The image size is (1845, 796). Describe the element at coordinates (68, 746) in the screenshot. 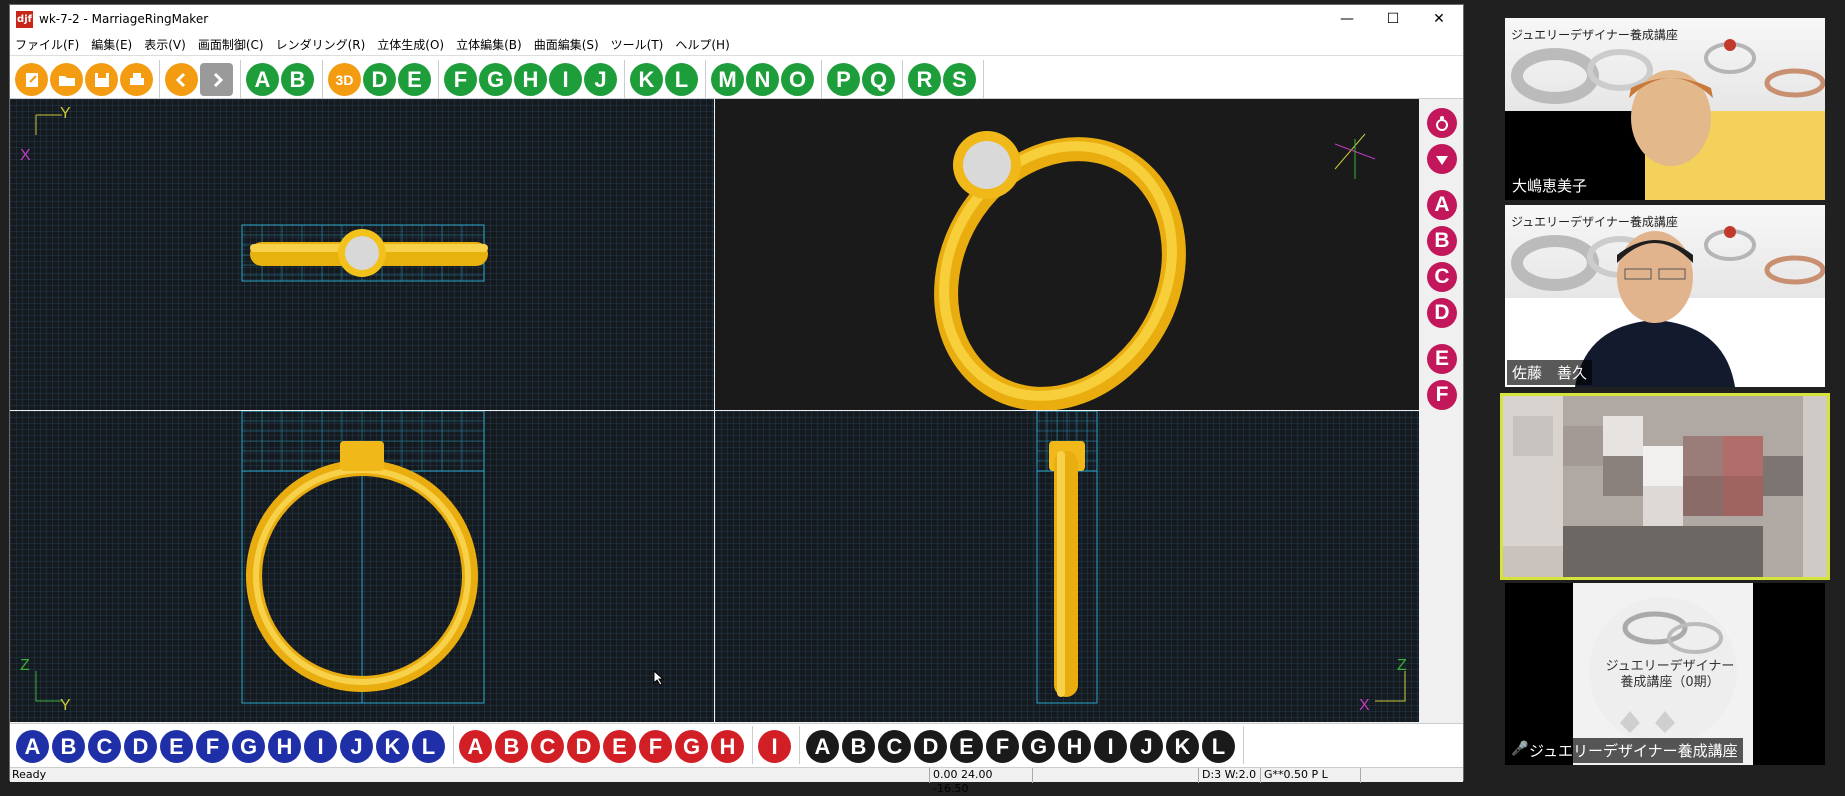

I see `blue-b-button: B` at that location.